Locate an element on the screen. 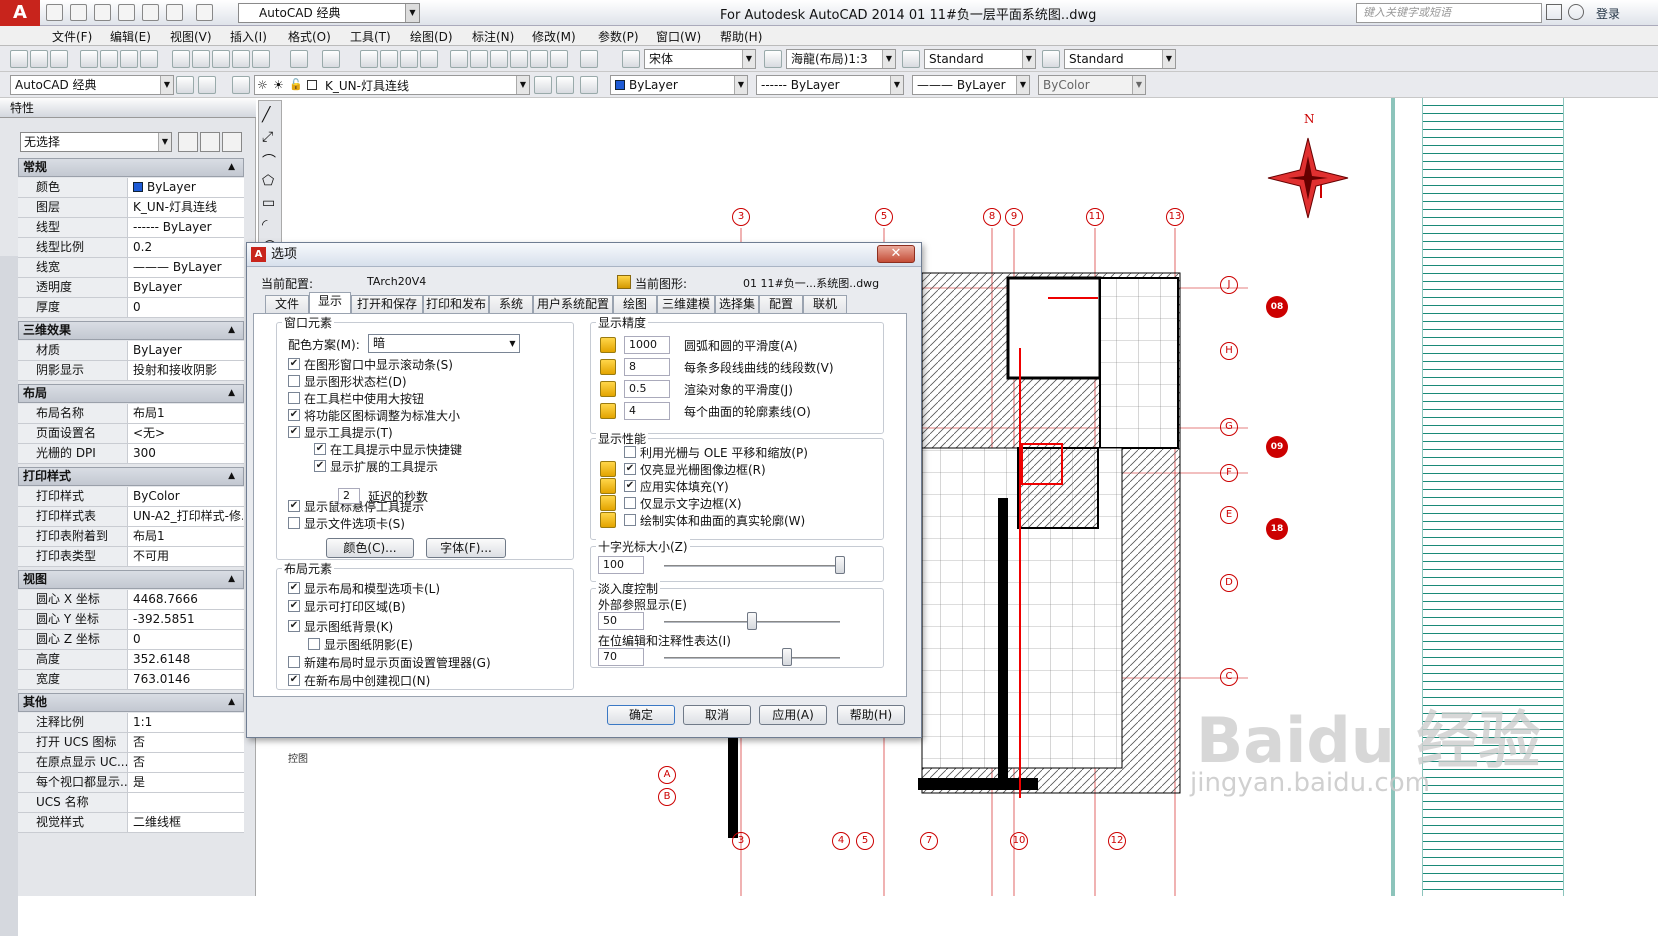 This screenshot has width=1658, height=936. property-row: 页面设置名 <无> is located at coordinates (131, 434).